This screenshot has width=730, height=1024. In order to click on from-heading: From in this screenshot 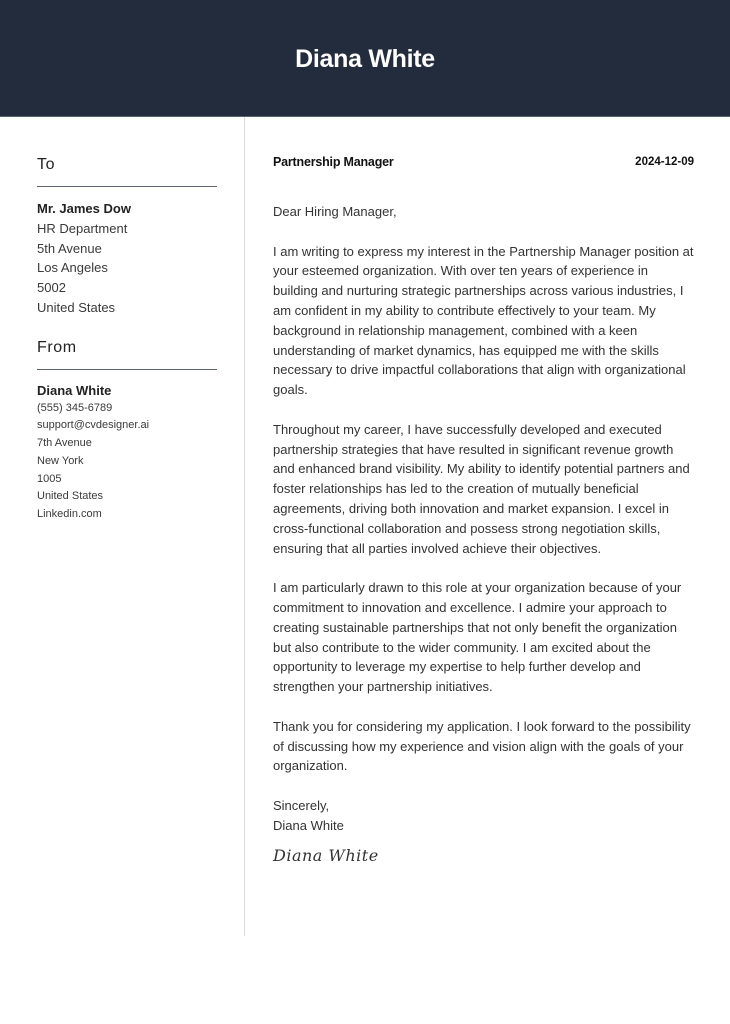, I will do `click(57, 347)`.